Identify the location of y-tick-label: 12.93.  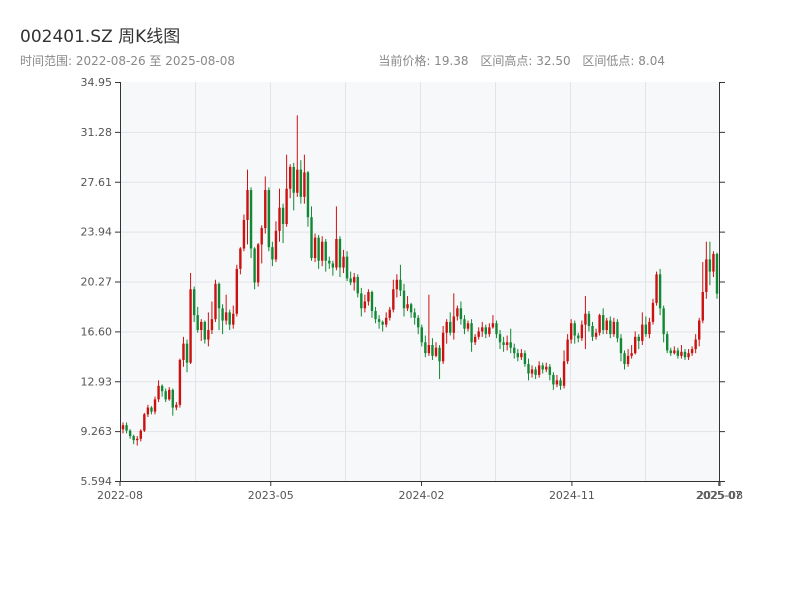
(97, 381).